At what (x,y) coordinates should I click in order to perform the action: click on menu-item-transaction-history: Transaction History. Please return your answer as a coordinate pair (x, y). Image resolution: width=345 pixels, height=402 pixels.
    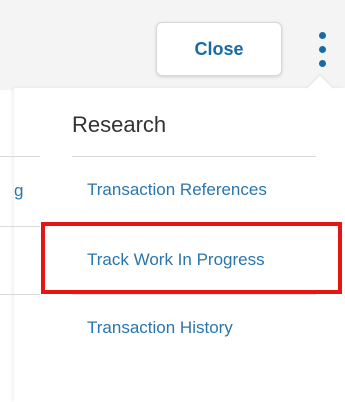
    Looking at the image, I should click on (160, 328).